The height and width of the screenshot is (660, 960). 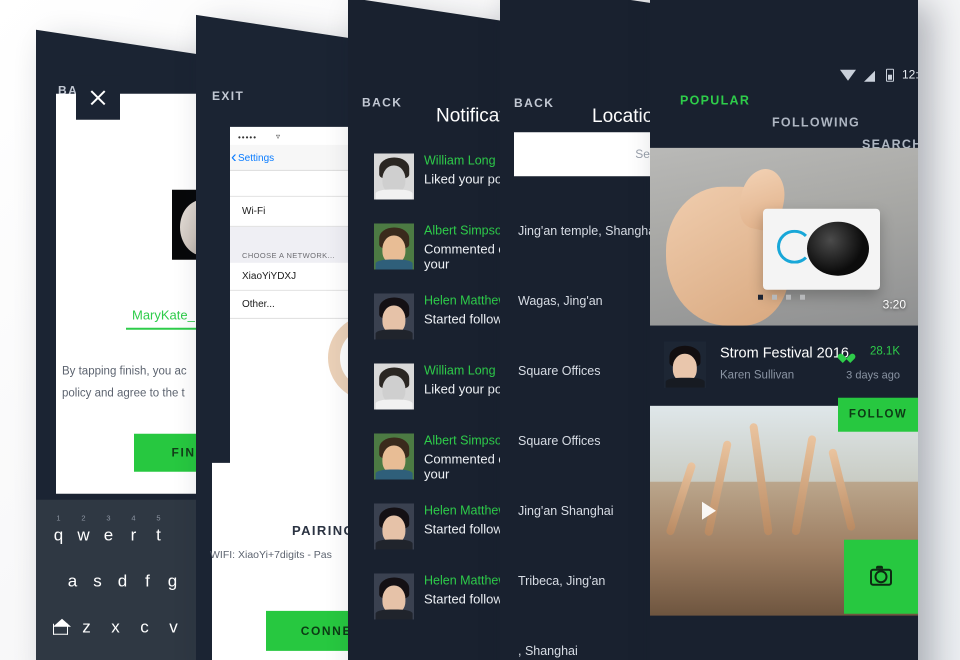 I want to click on key-q: q, so click(x=58, y=536).